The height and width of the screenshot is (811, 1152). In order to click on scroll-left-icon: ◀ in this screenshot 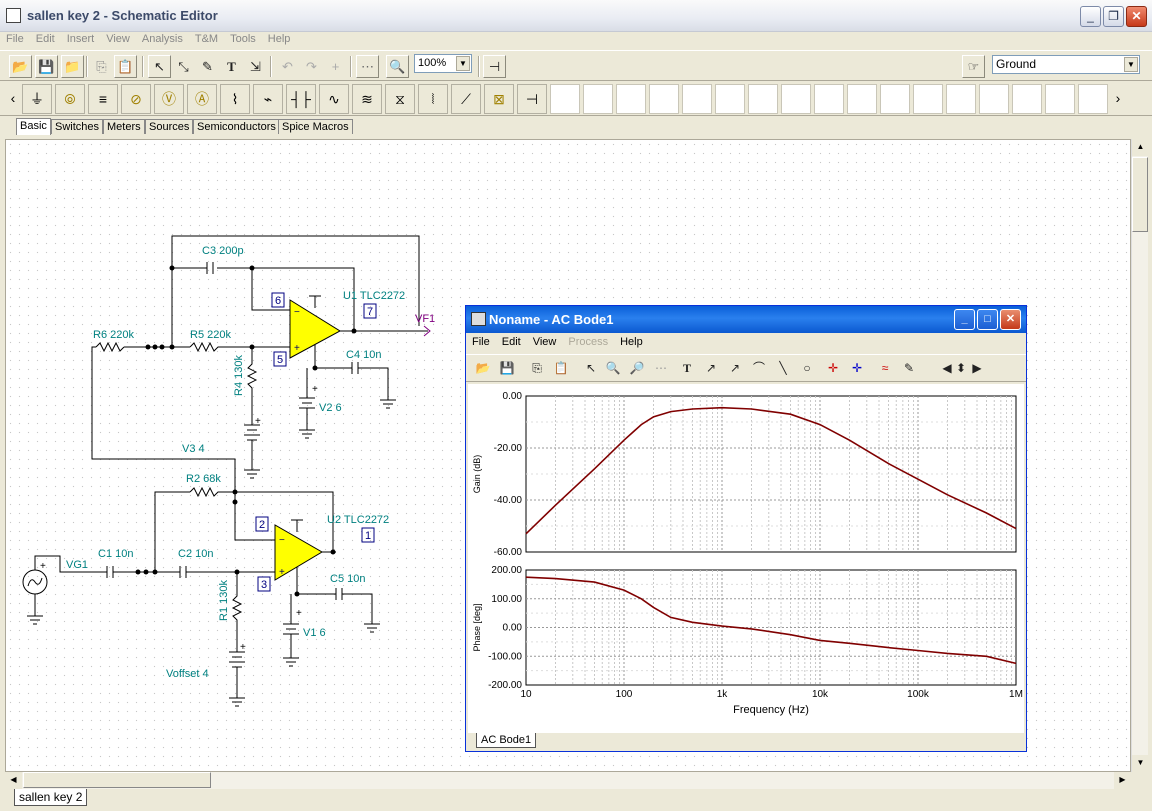, I will do `click(13, 780)`.